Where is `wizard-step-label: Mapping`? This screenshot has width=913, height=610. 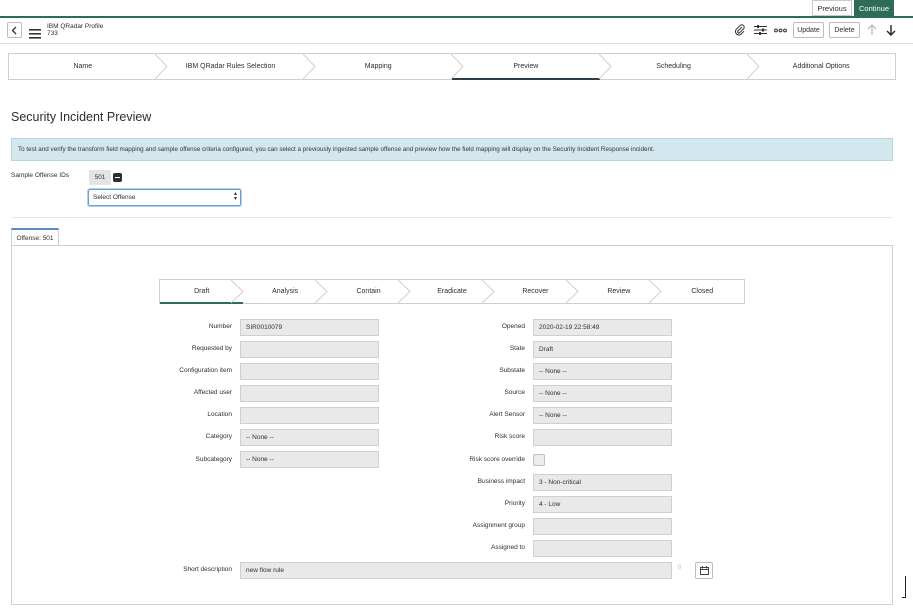
wizard-step-label: Mapping is located at coordinates (378, 66).